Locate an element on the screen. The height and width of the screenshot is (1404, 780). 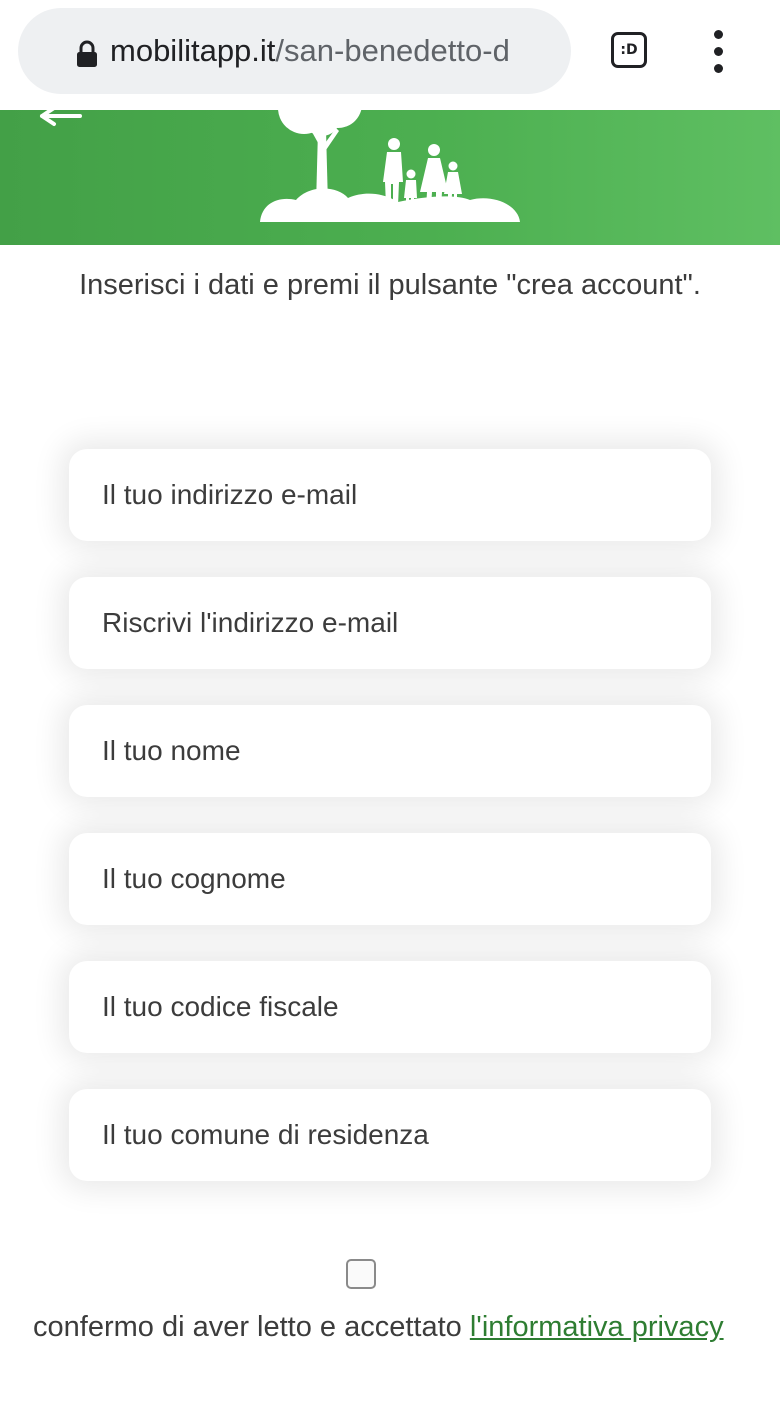
last-name-field: Il tuo cognome is located at coordinates (390, 879).